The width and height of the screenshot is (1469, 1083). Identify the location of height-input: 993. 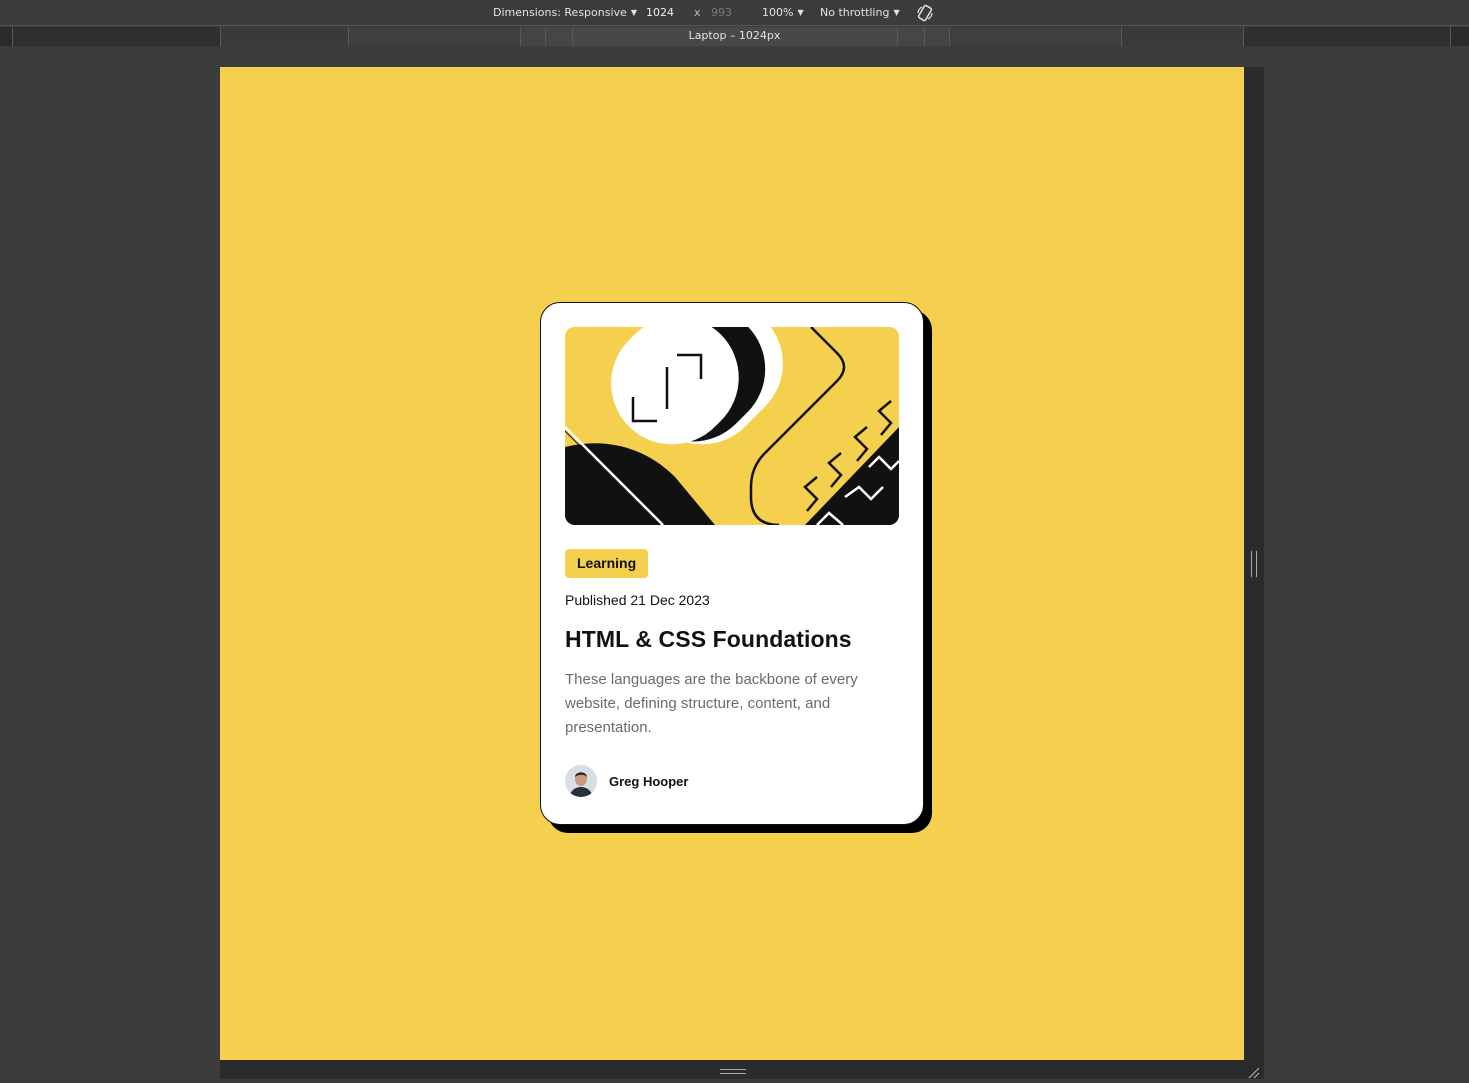
(721, 13).